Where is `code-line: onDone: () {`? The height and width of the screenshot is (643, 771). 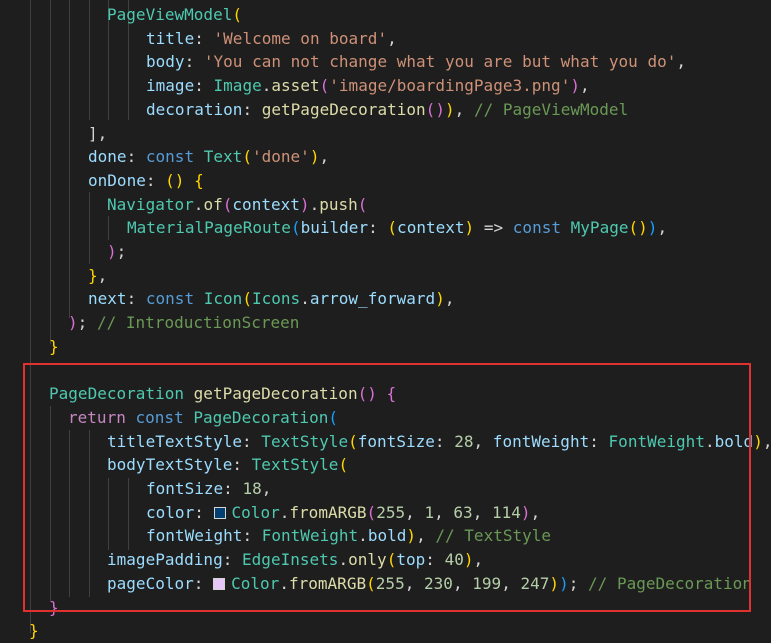
code-line: onDone: () { is located at coordinates (146, 181).